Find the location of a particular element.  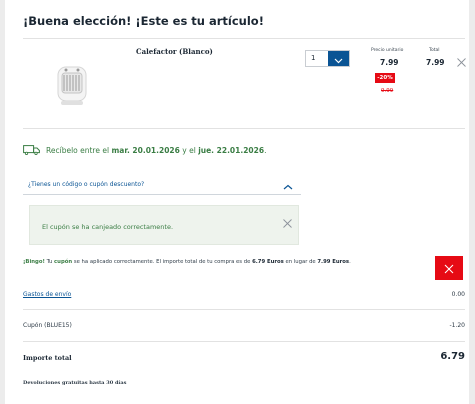

coupon-toggle: ¿Tienes un código o cupón descuento? is located at coordinates (162, 184).